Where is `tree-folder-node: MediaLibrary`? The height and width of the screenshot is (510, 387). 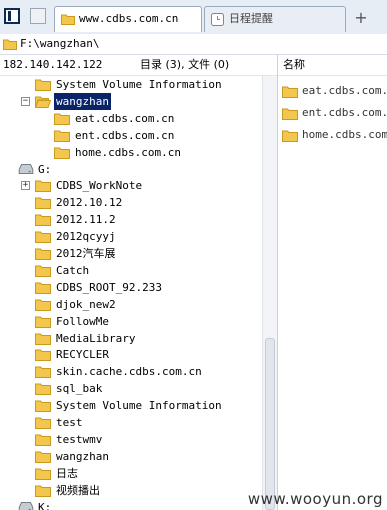
tree-folder-node: MediaLibrary is located at coordinates (131, 338).